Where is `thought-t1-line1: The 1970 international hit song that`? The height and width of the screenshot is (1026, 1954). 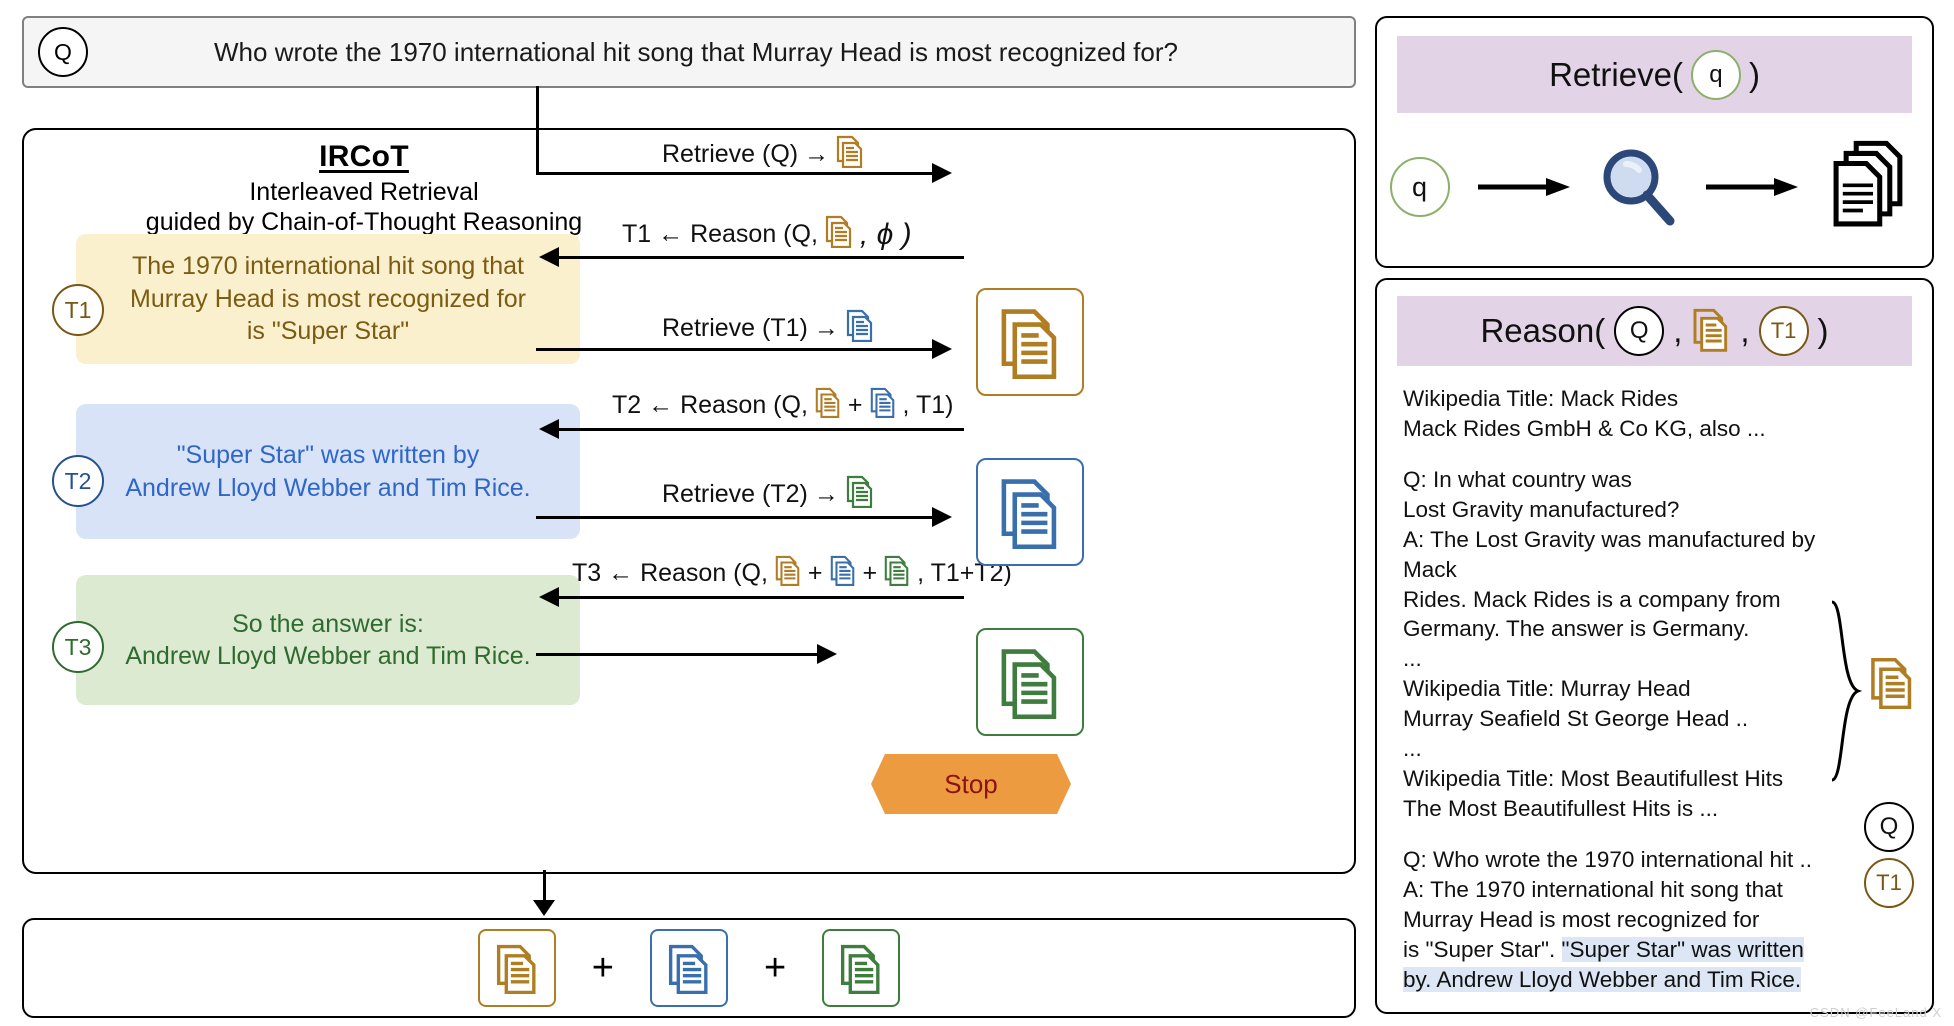 thought-t1-line1: The 1970 international hit song that is located at coordinates (328, 266).